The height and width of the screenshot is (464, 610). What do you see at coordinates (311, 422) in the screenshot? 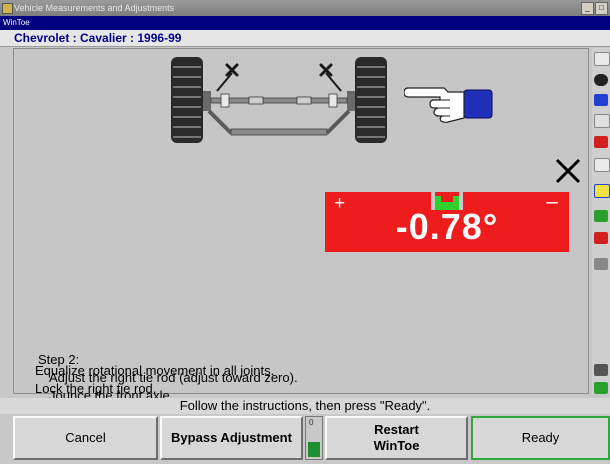
I see `progress-scale-label: 0` at bounding box center [311, 422].